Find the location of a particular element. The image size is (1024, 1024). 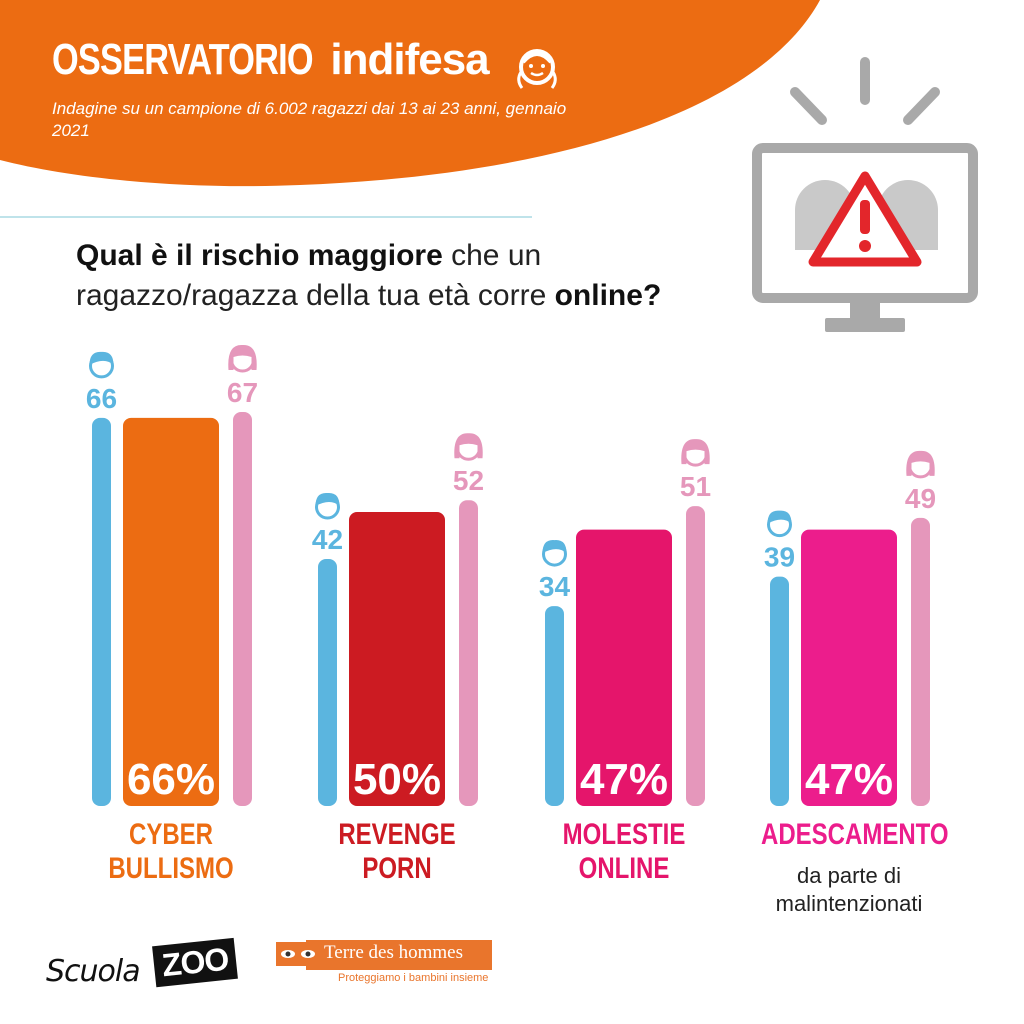

category-label: BULLISMO is located at coordinates (171, 868).